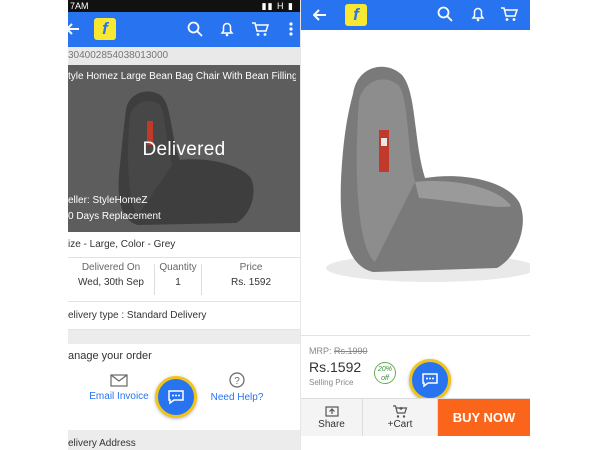 Image resolution: width=600 pixels, height=450 pixels. What do you see at coordinates (111, 267) in the screenshot?
I see `delivered-on-label: Delivered On` at bounding box center [111, 267].